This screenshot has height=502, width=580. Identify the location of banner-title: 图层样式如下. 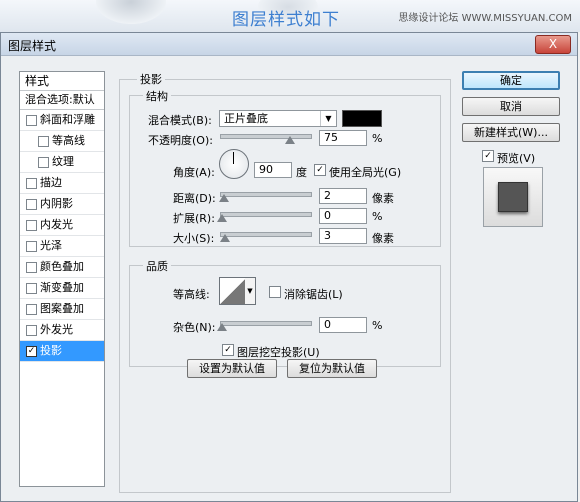
(286, 20).